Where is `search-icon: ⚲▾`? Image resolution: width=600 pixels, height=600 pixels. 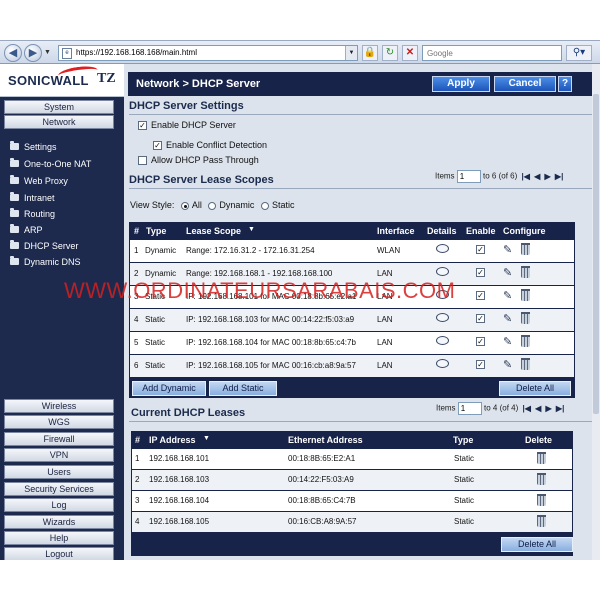
search-icon: ⚲▾ is located at coordinates (579, 53).